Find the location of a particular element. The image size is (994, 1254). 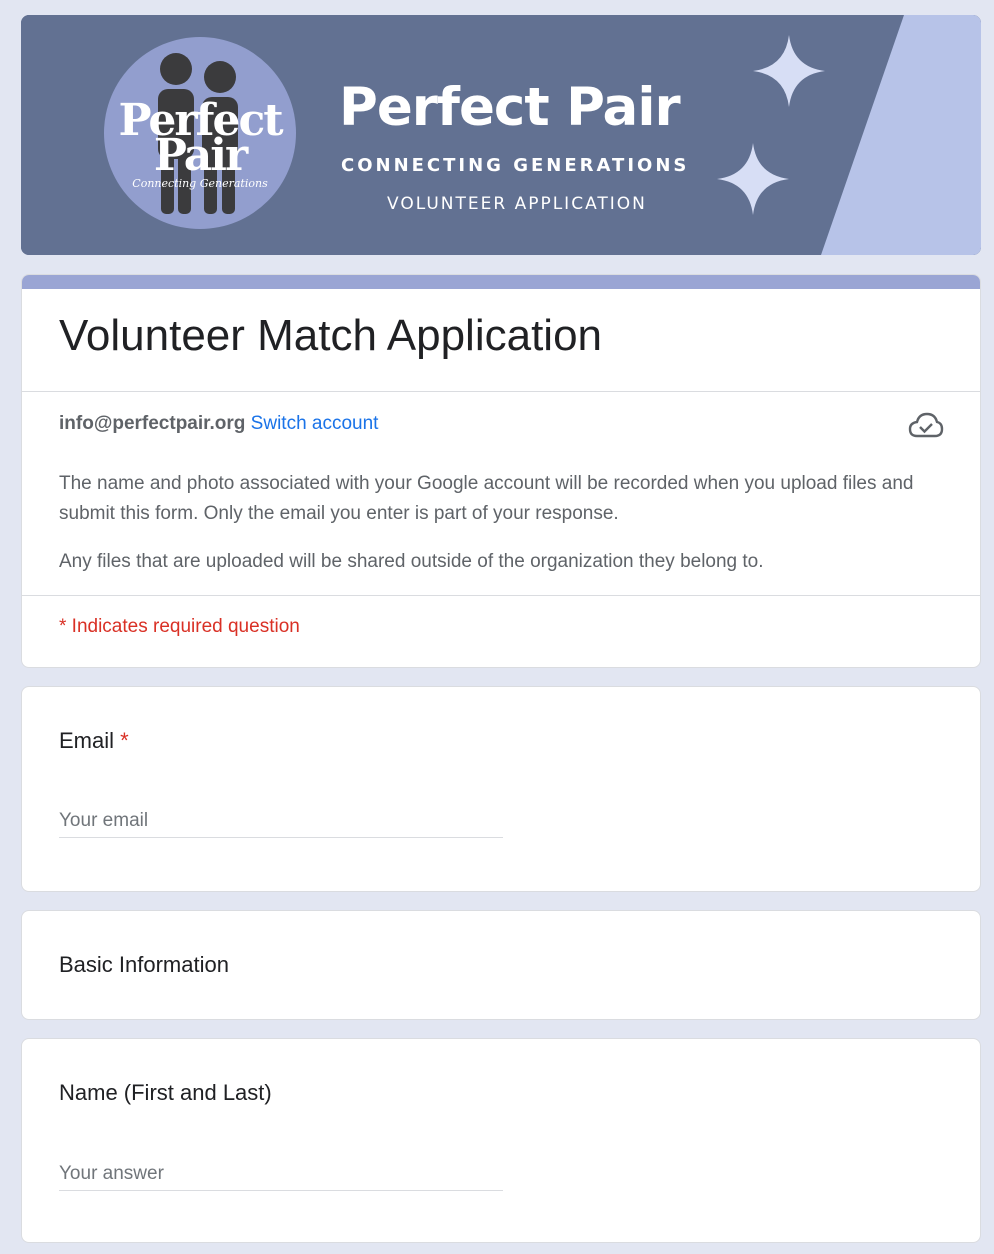

banner-subtitle-application: VOLUNTEER APPLICATION is located at coordinates (517, 204).